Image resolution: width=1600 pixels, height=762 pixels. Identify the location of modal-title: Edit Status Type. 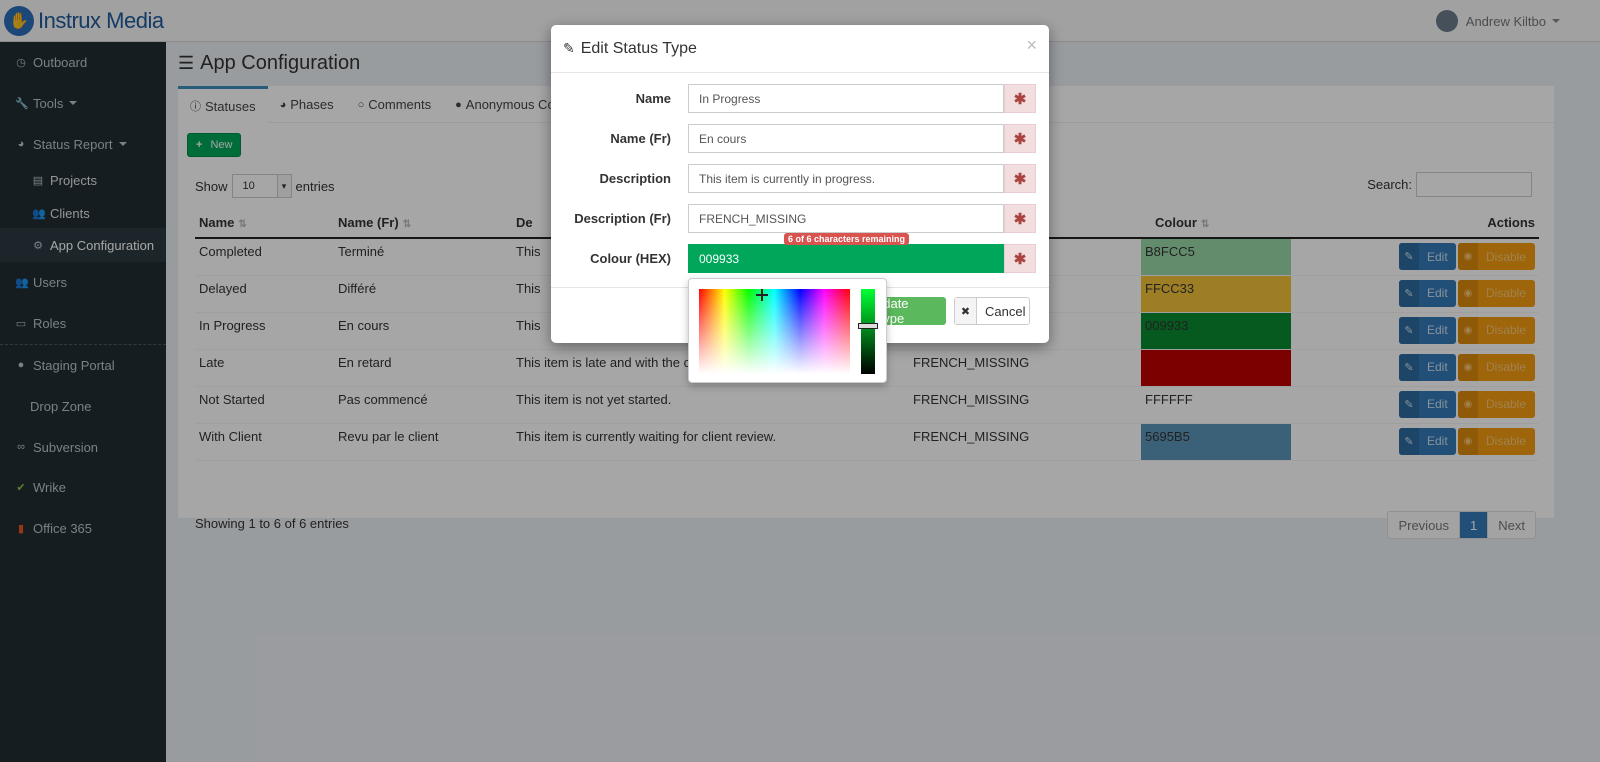
(638, 48).